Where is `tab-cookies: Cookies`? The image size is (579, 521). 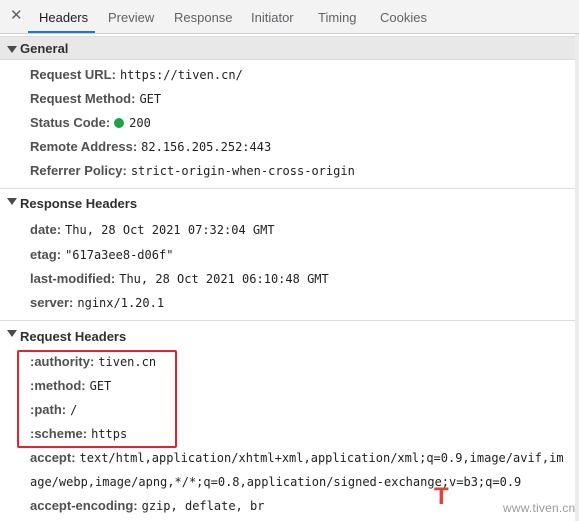
tab-cookies: Cookies is located at coordinates (403, 17).